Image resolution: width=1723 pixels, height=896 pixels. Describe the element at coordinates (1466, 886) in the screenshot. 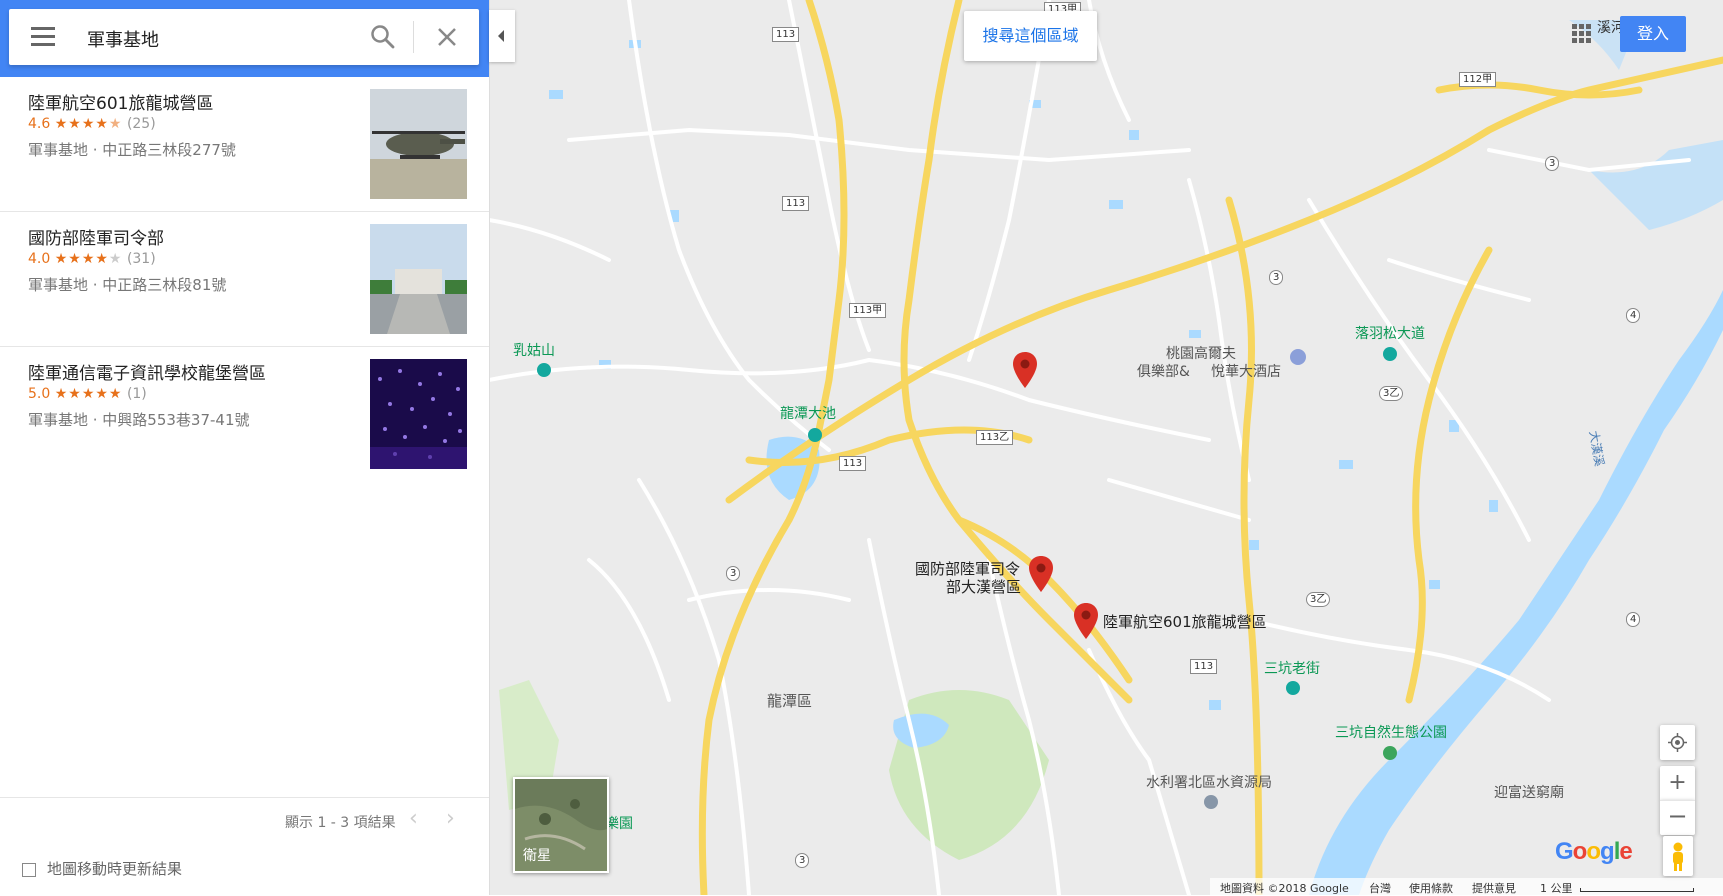

I see `map-attribution: 地圖資料 ©2018 Google 台灣 使用條款 提供意見 1 公里` at that location.